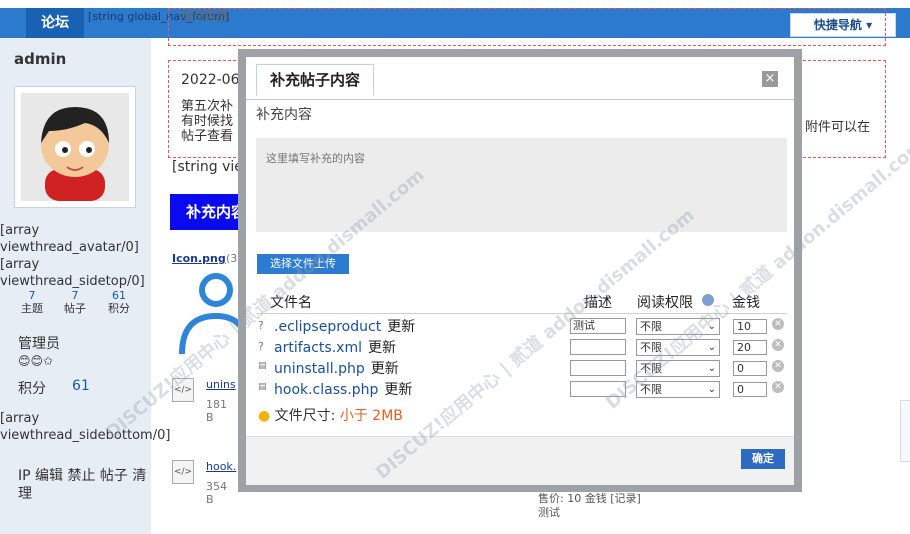 This screenshot has height=534, width=910. What do you see at coordinates (204, 483) in the screenshot?
I see `bg-attachment-hook: </> hook. 354 B` at bounding box center [204, 483].